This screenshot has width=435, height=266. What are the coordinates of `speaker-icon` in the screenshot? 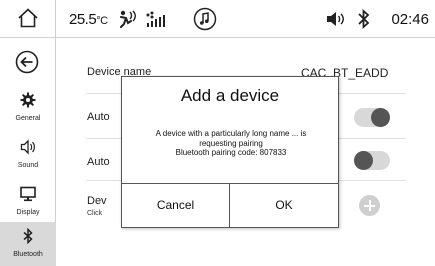 It's located at (27, 147).